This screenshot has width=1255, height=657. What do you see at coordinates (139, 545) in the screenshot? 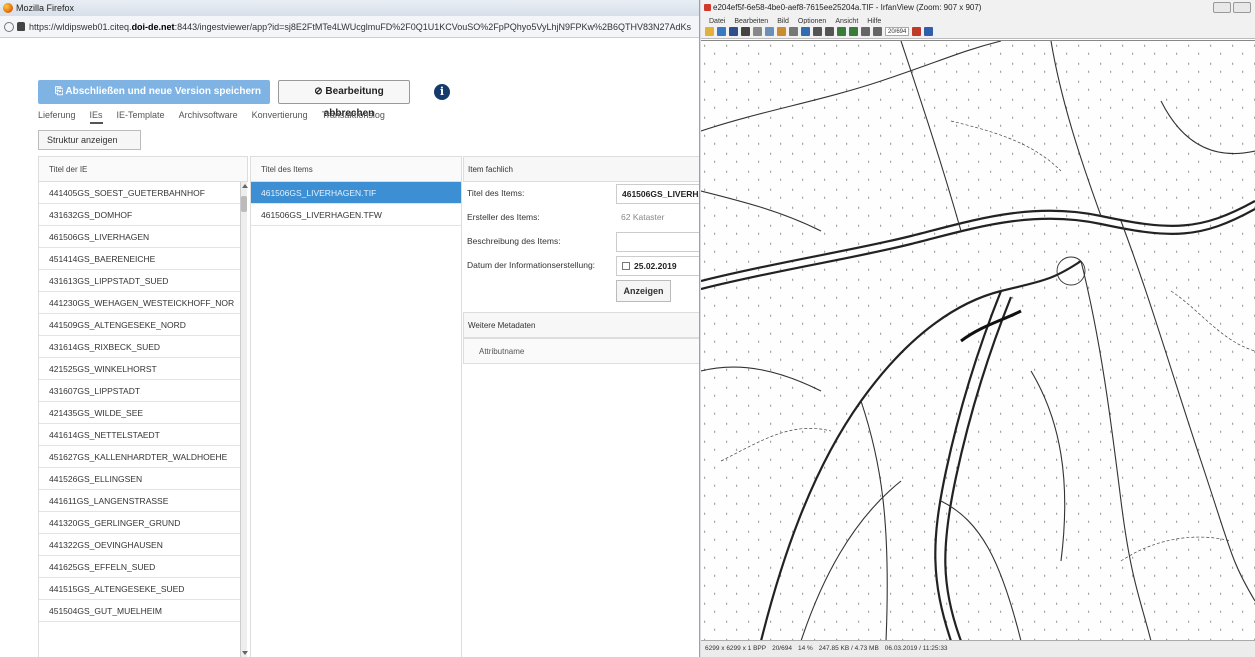
I see `list-item: 441322GS_OEVINGHAUSEN` at bounding box center [139, 545].